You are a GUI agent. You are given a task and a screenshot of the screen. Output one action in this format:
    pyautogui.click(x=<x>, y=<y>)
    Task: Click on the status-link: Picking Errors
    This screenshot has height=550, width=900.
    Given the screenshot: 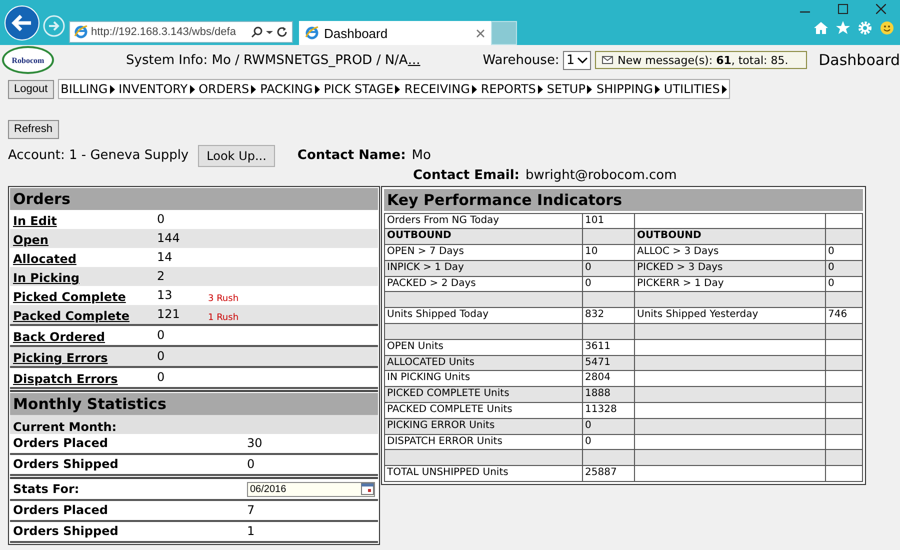 What is the action you would take?
    pyautogui.click(x=60, y=357)
    